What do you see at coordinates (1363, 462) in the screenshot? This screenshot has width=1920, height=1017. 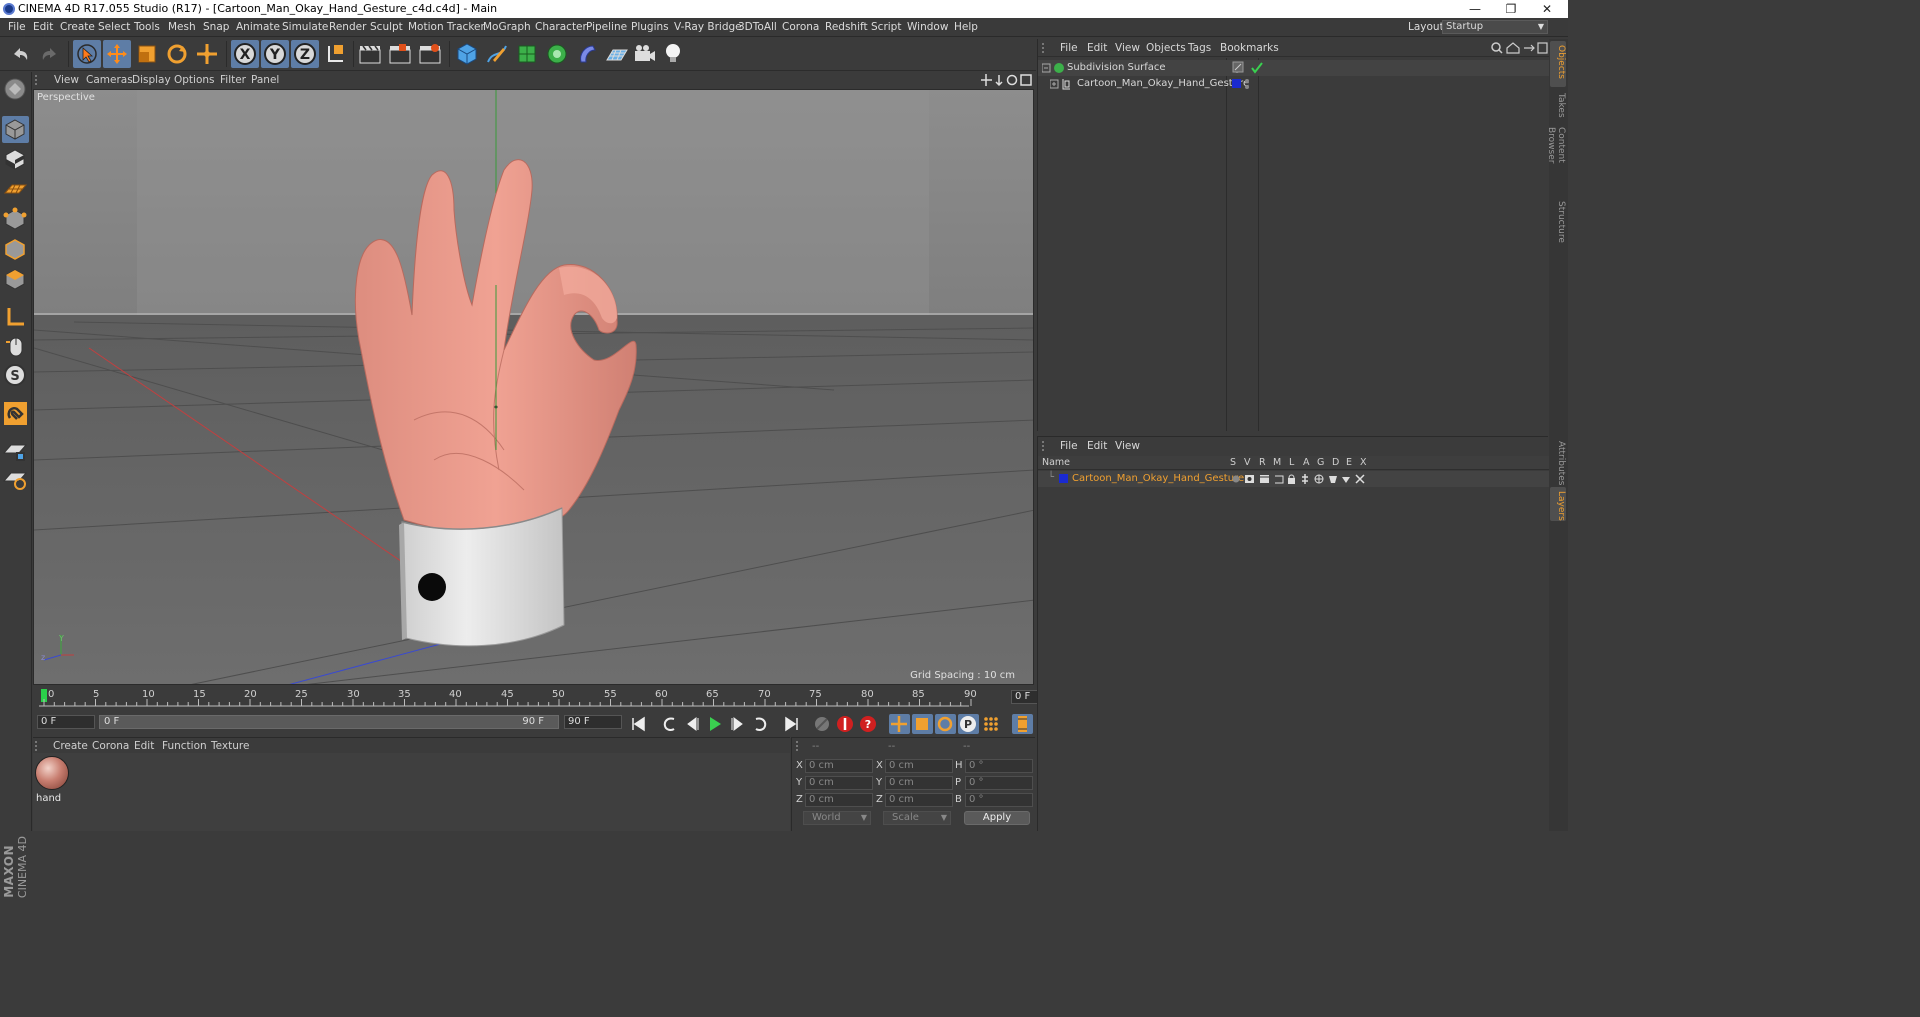 I see `layer-column-xref: X` at bounding box center [1363, 462].